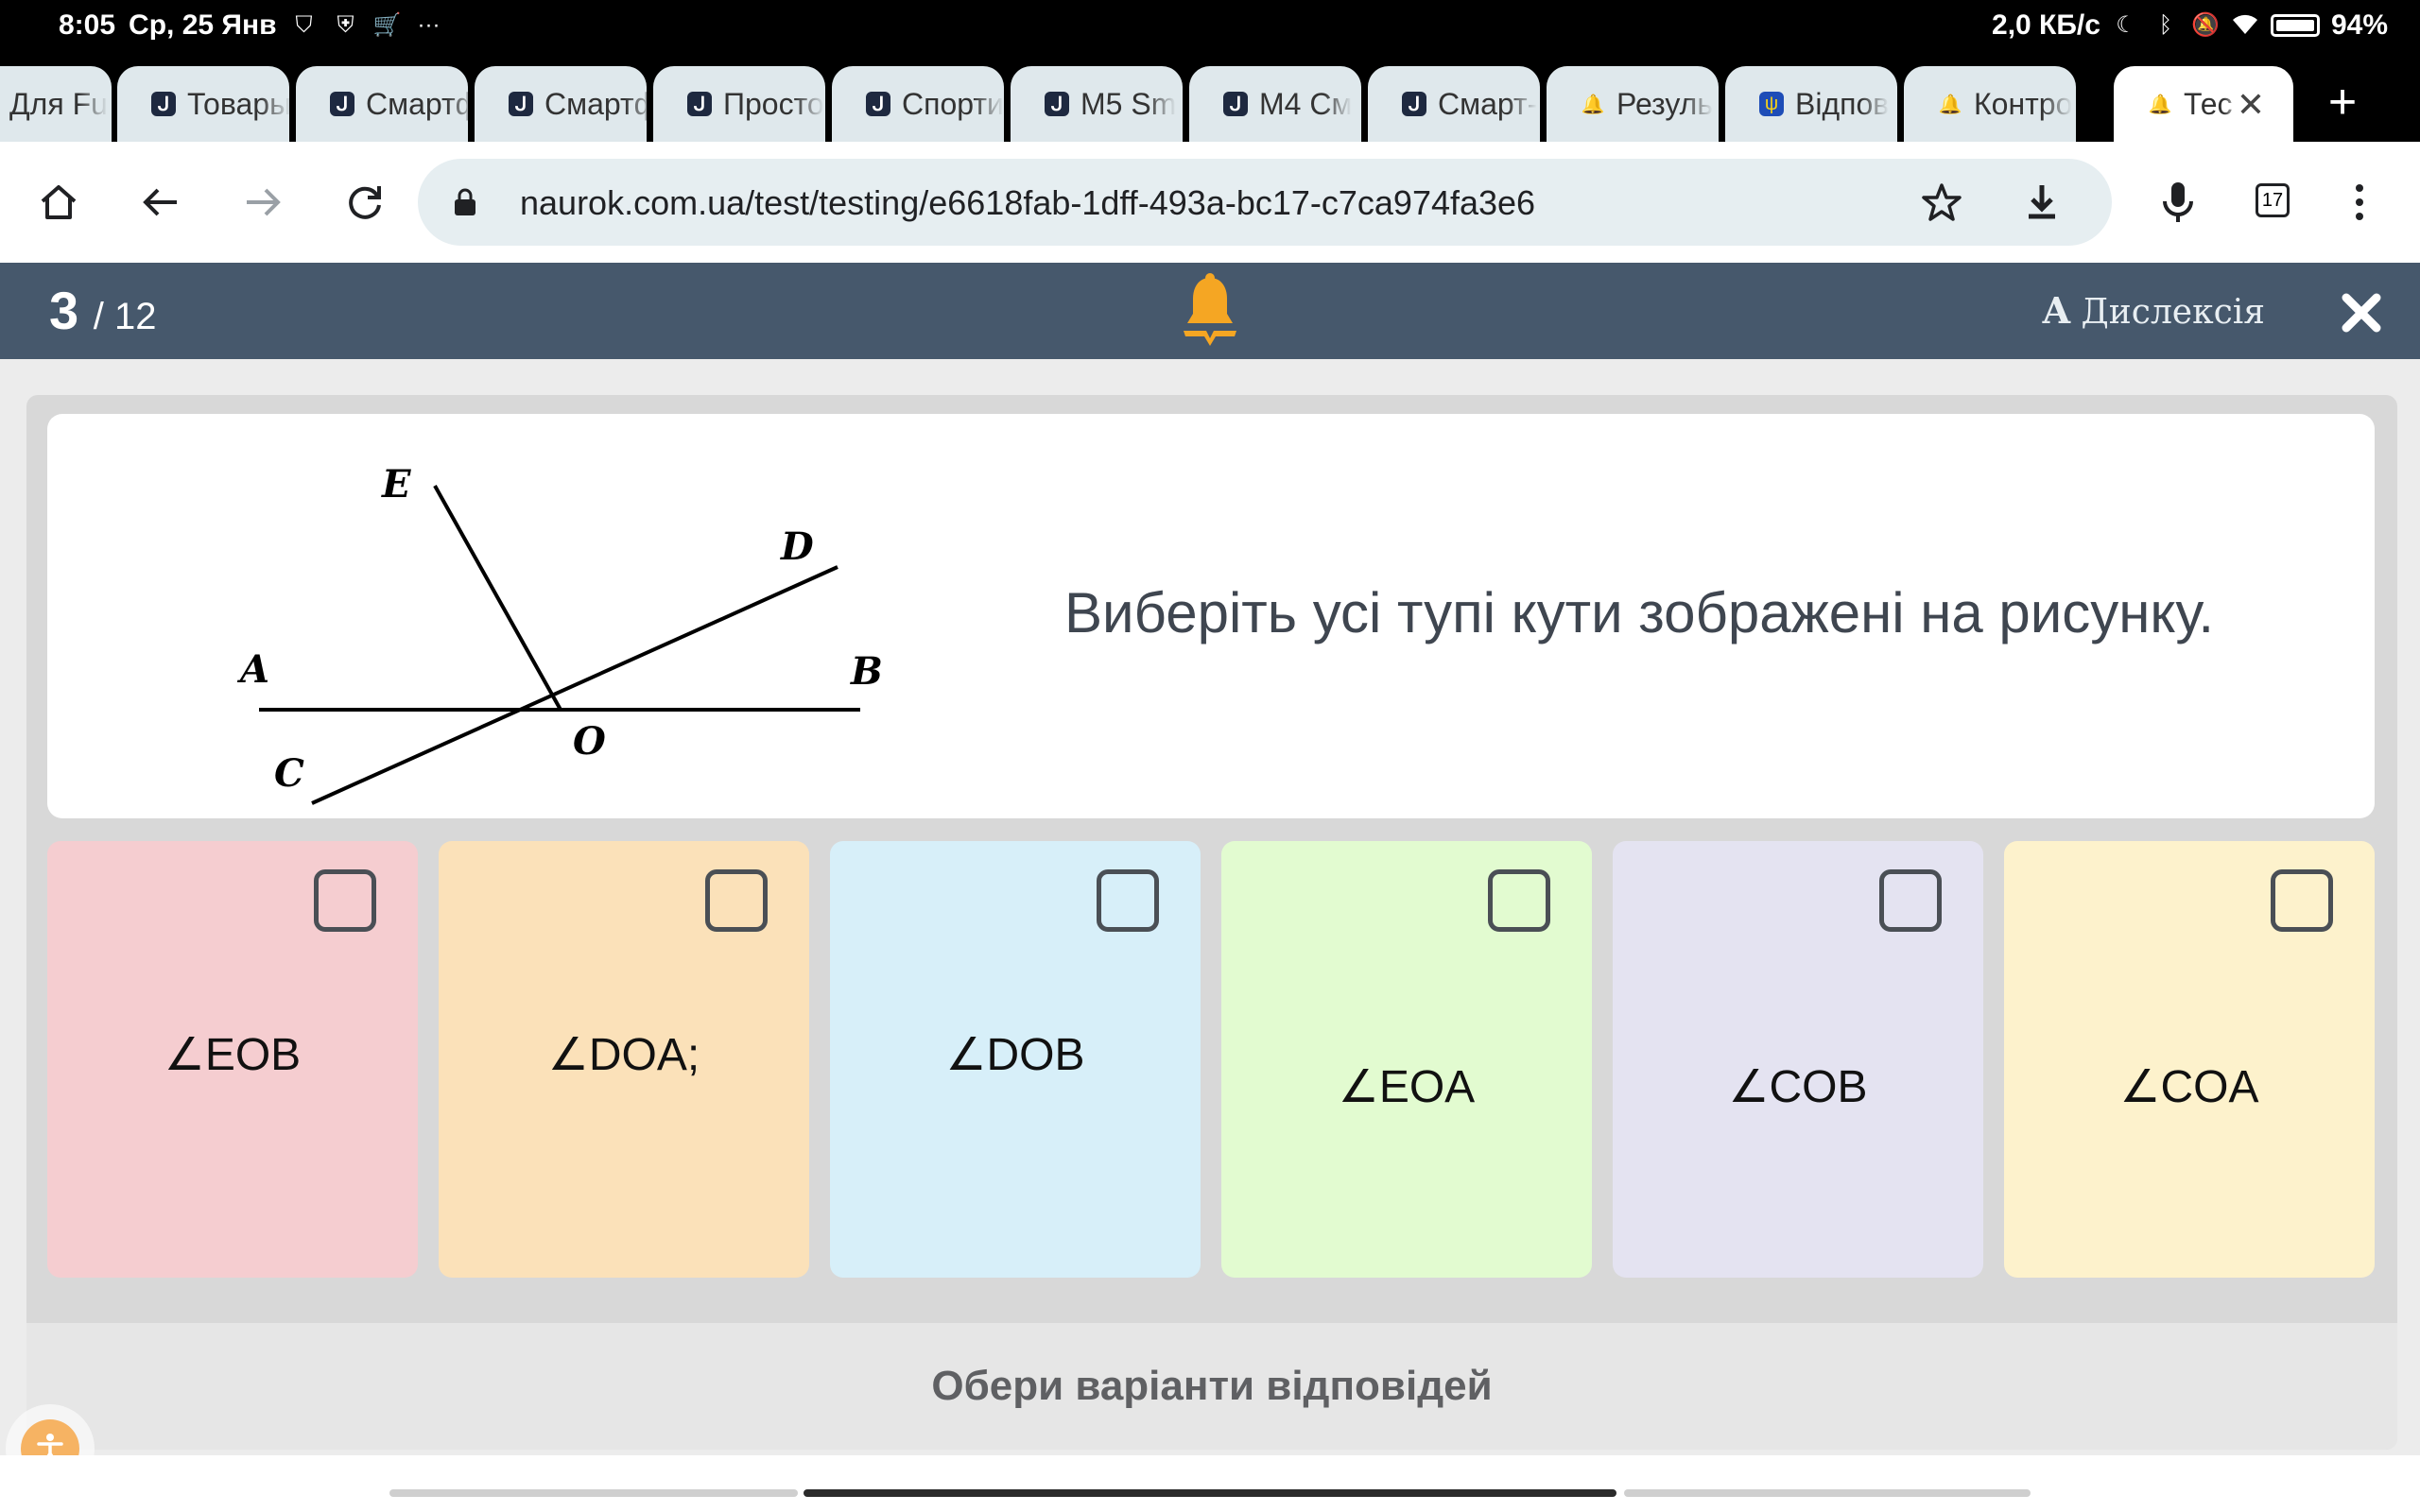 This screenshot has width=2420, height=1512. I want to click on browser-tab: ᒍ M5 Sm, so click(1097, 104).